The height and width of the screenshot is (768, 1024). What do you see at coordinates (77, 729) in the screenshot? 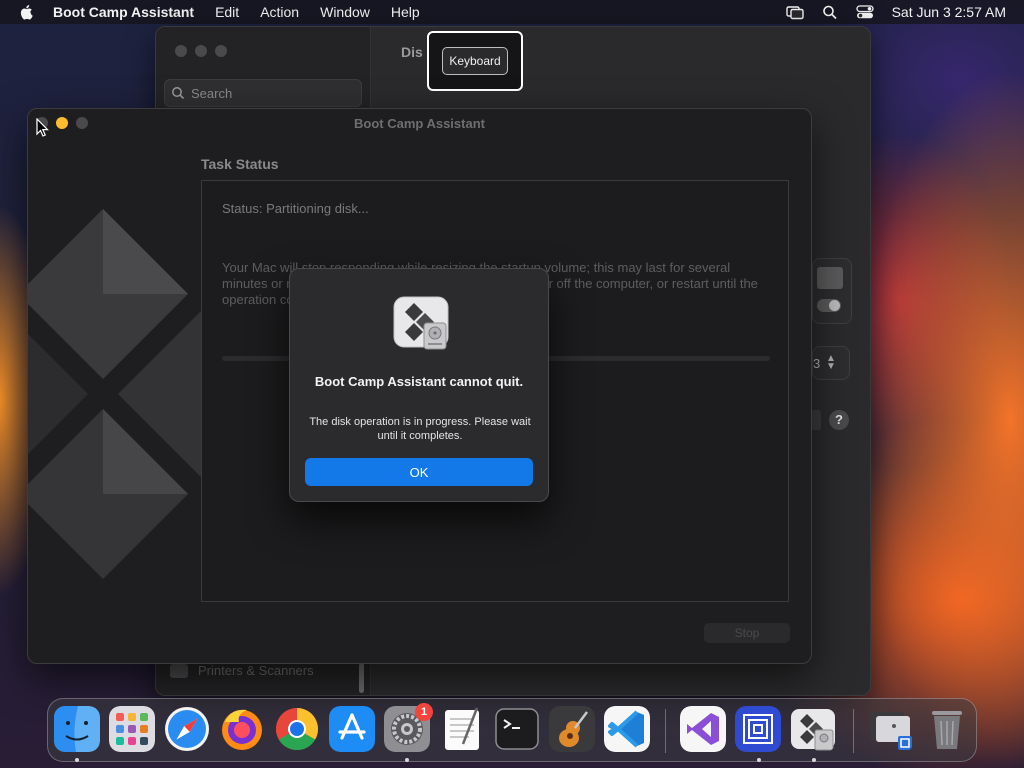
I see `finder-icon` at bounding box center [77, 729].